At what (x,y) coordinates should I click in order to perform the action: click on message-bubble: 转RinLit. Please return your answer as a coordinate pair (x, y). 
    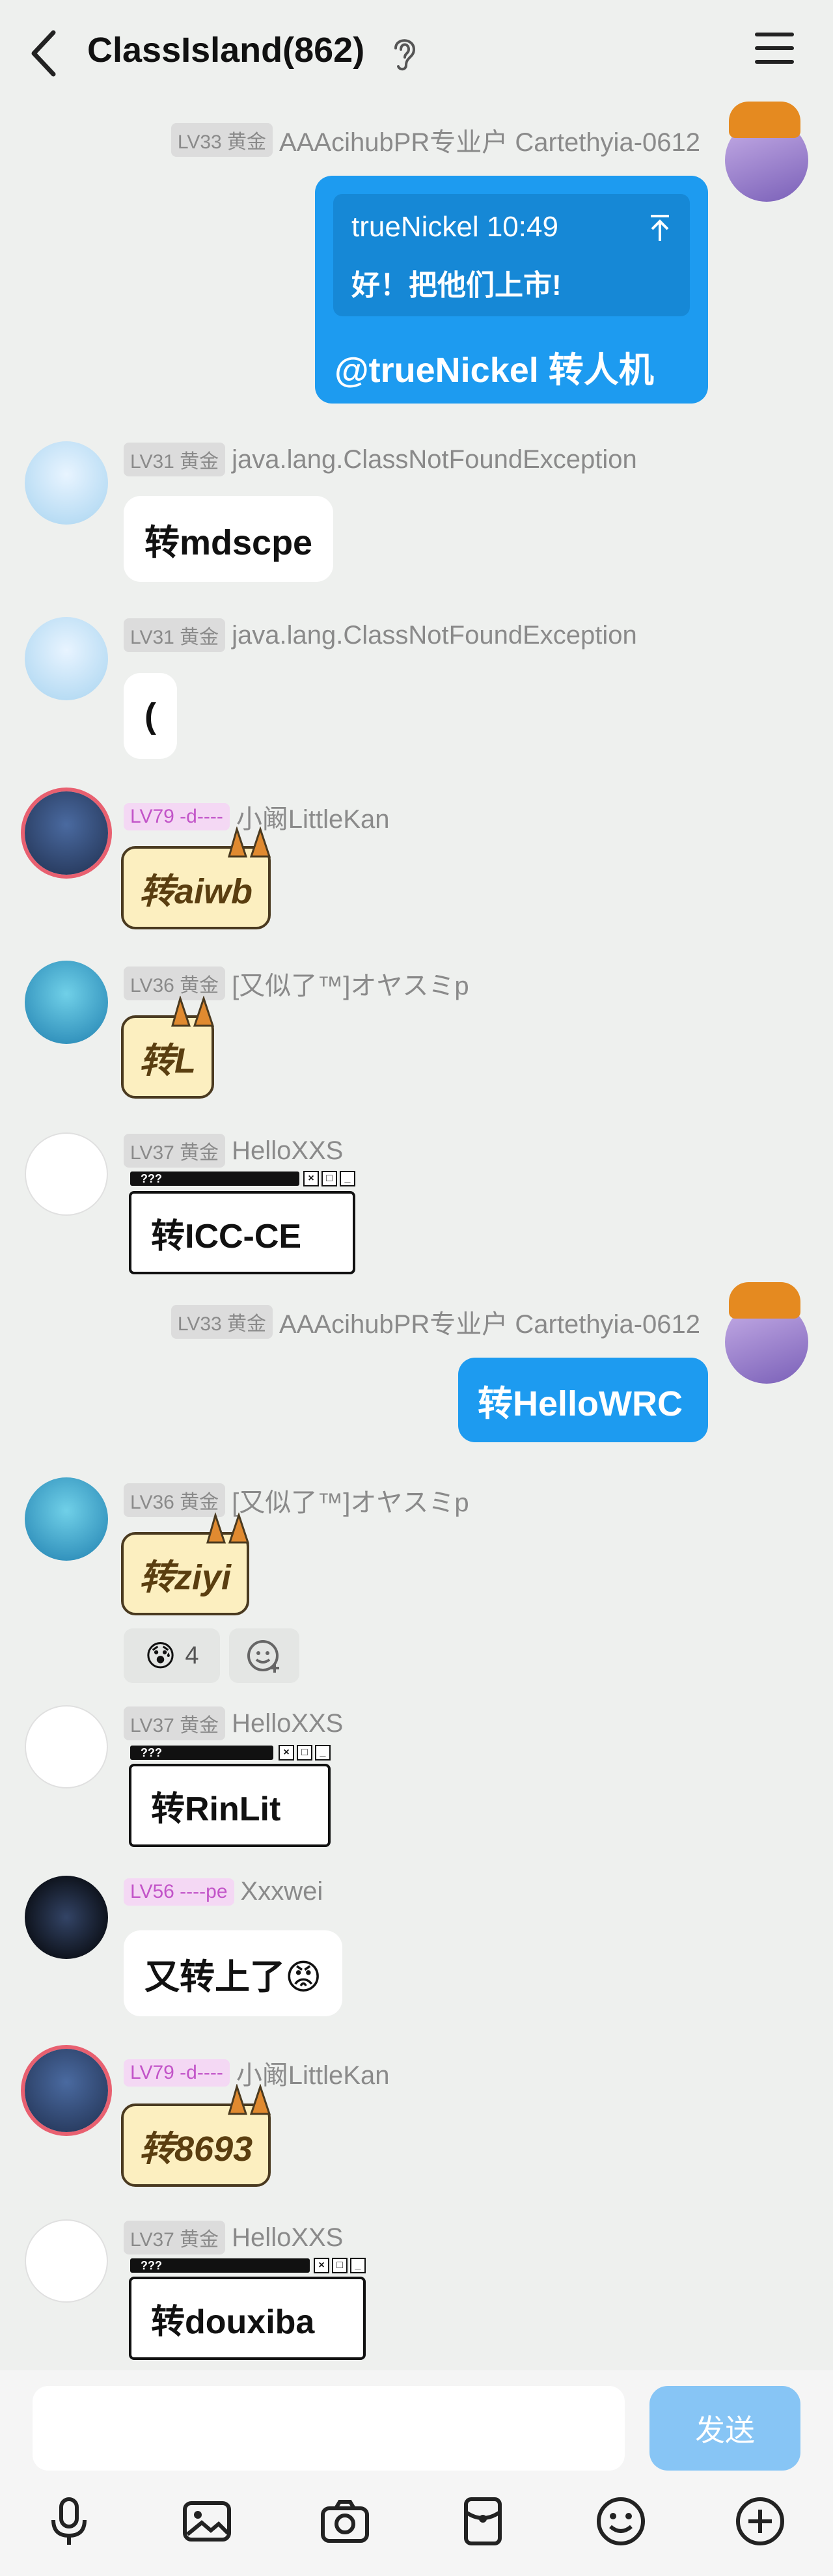
    Looking at the image, I should click on (230, 1806).